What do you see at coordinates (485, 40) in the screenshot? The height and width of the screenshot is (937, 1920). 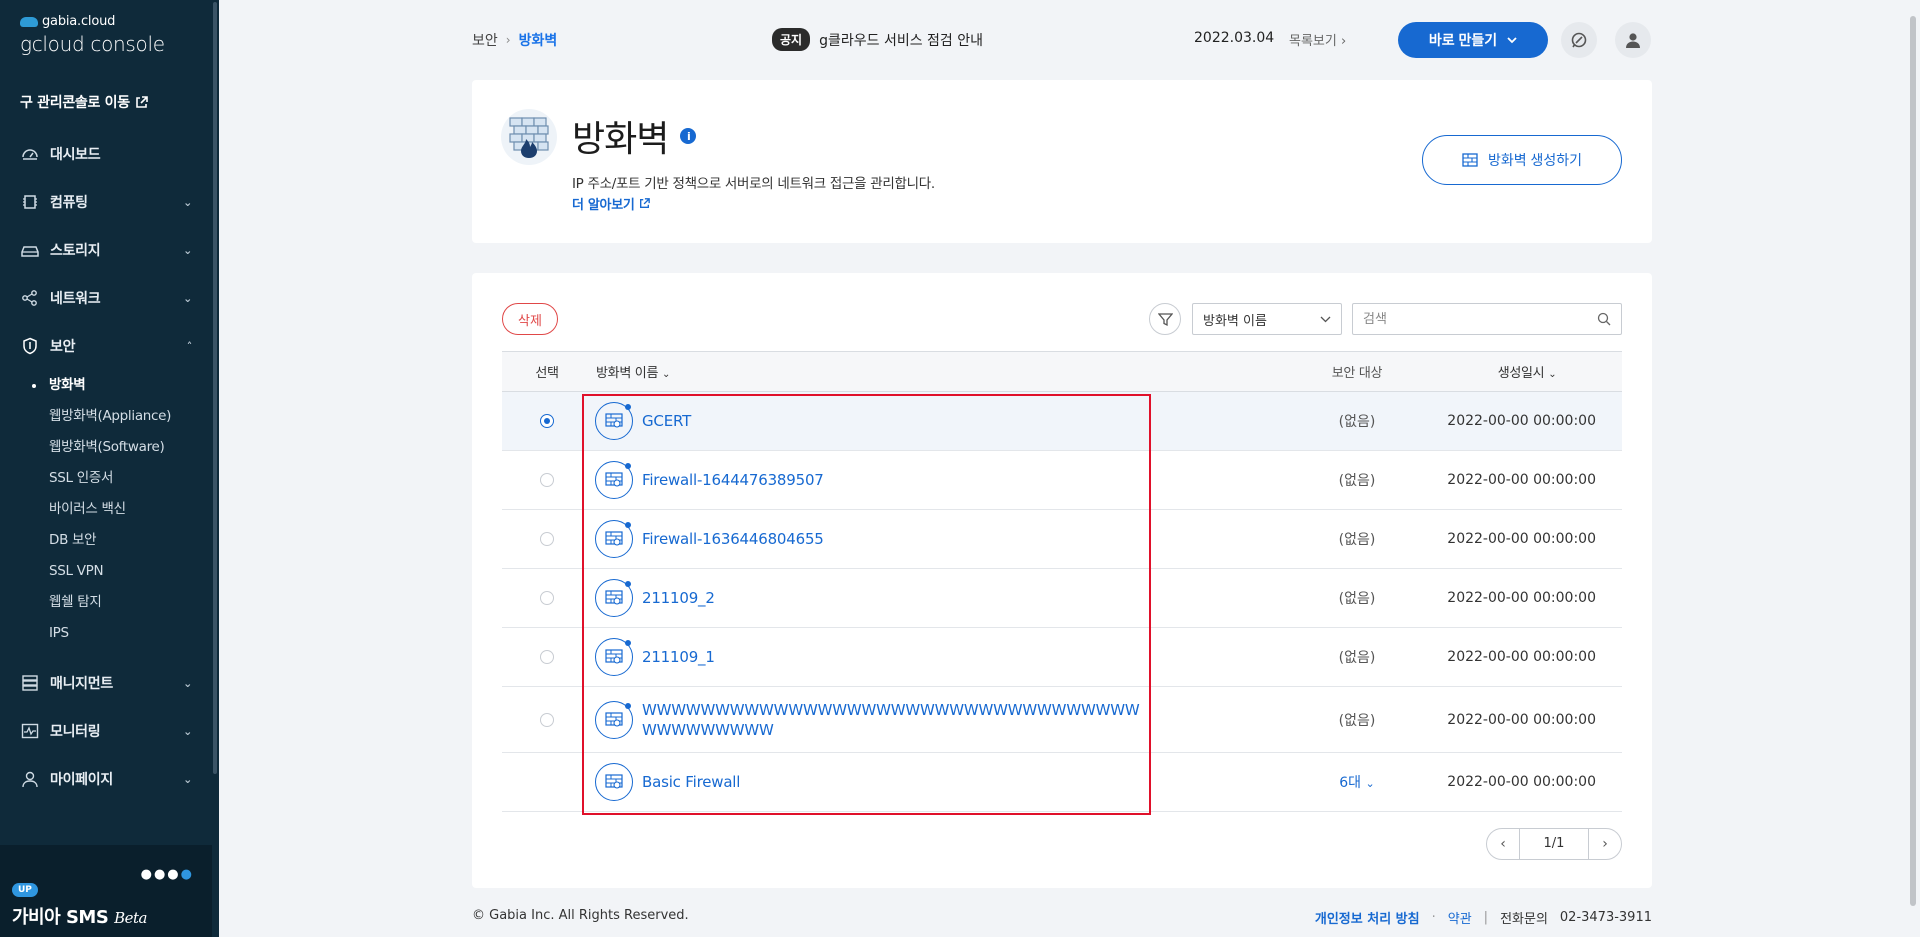 I see `breadcrumb-parent: 보안` at bounding box center [485, 40].